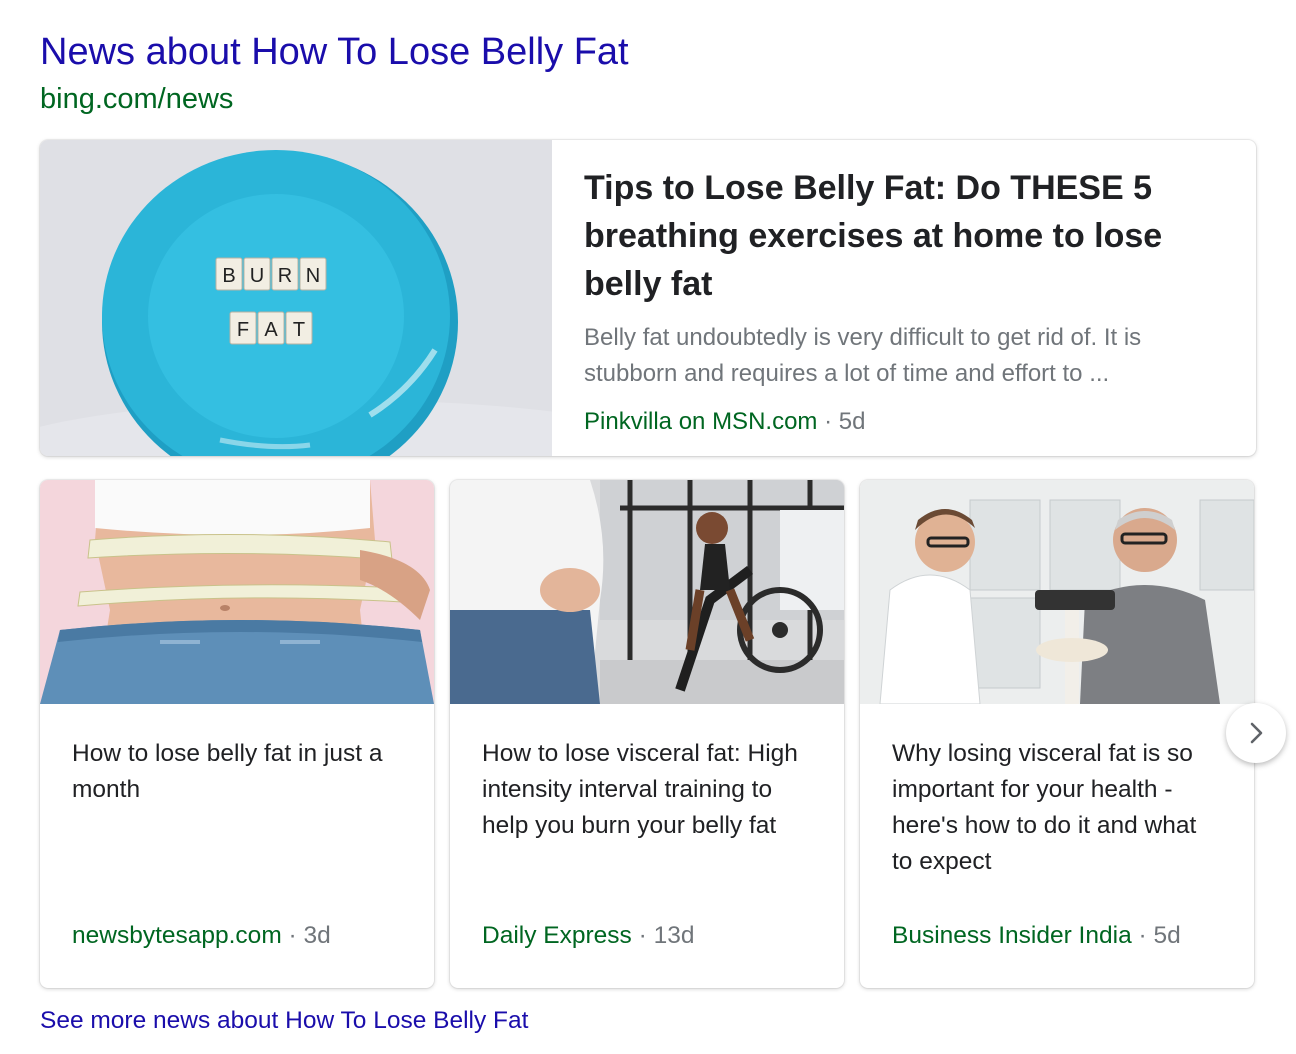  I want to click on news-card-1-thumbnail, so click(237, 592).